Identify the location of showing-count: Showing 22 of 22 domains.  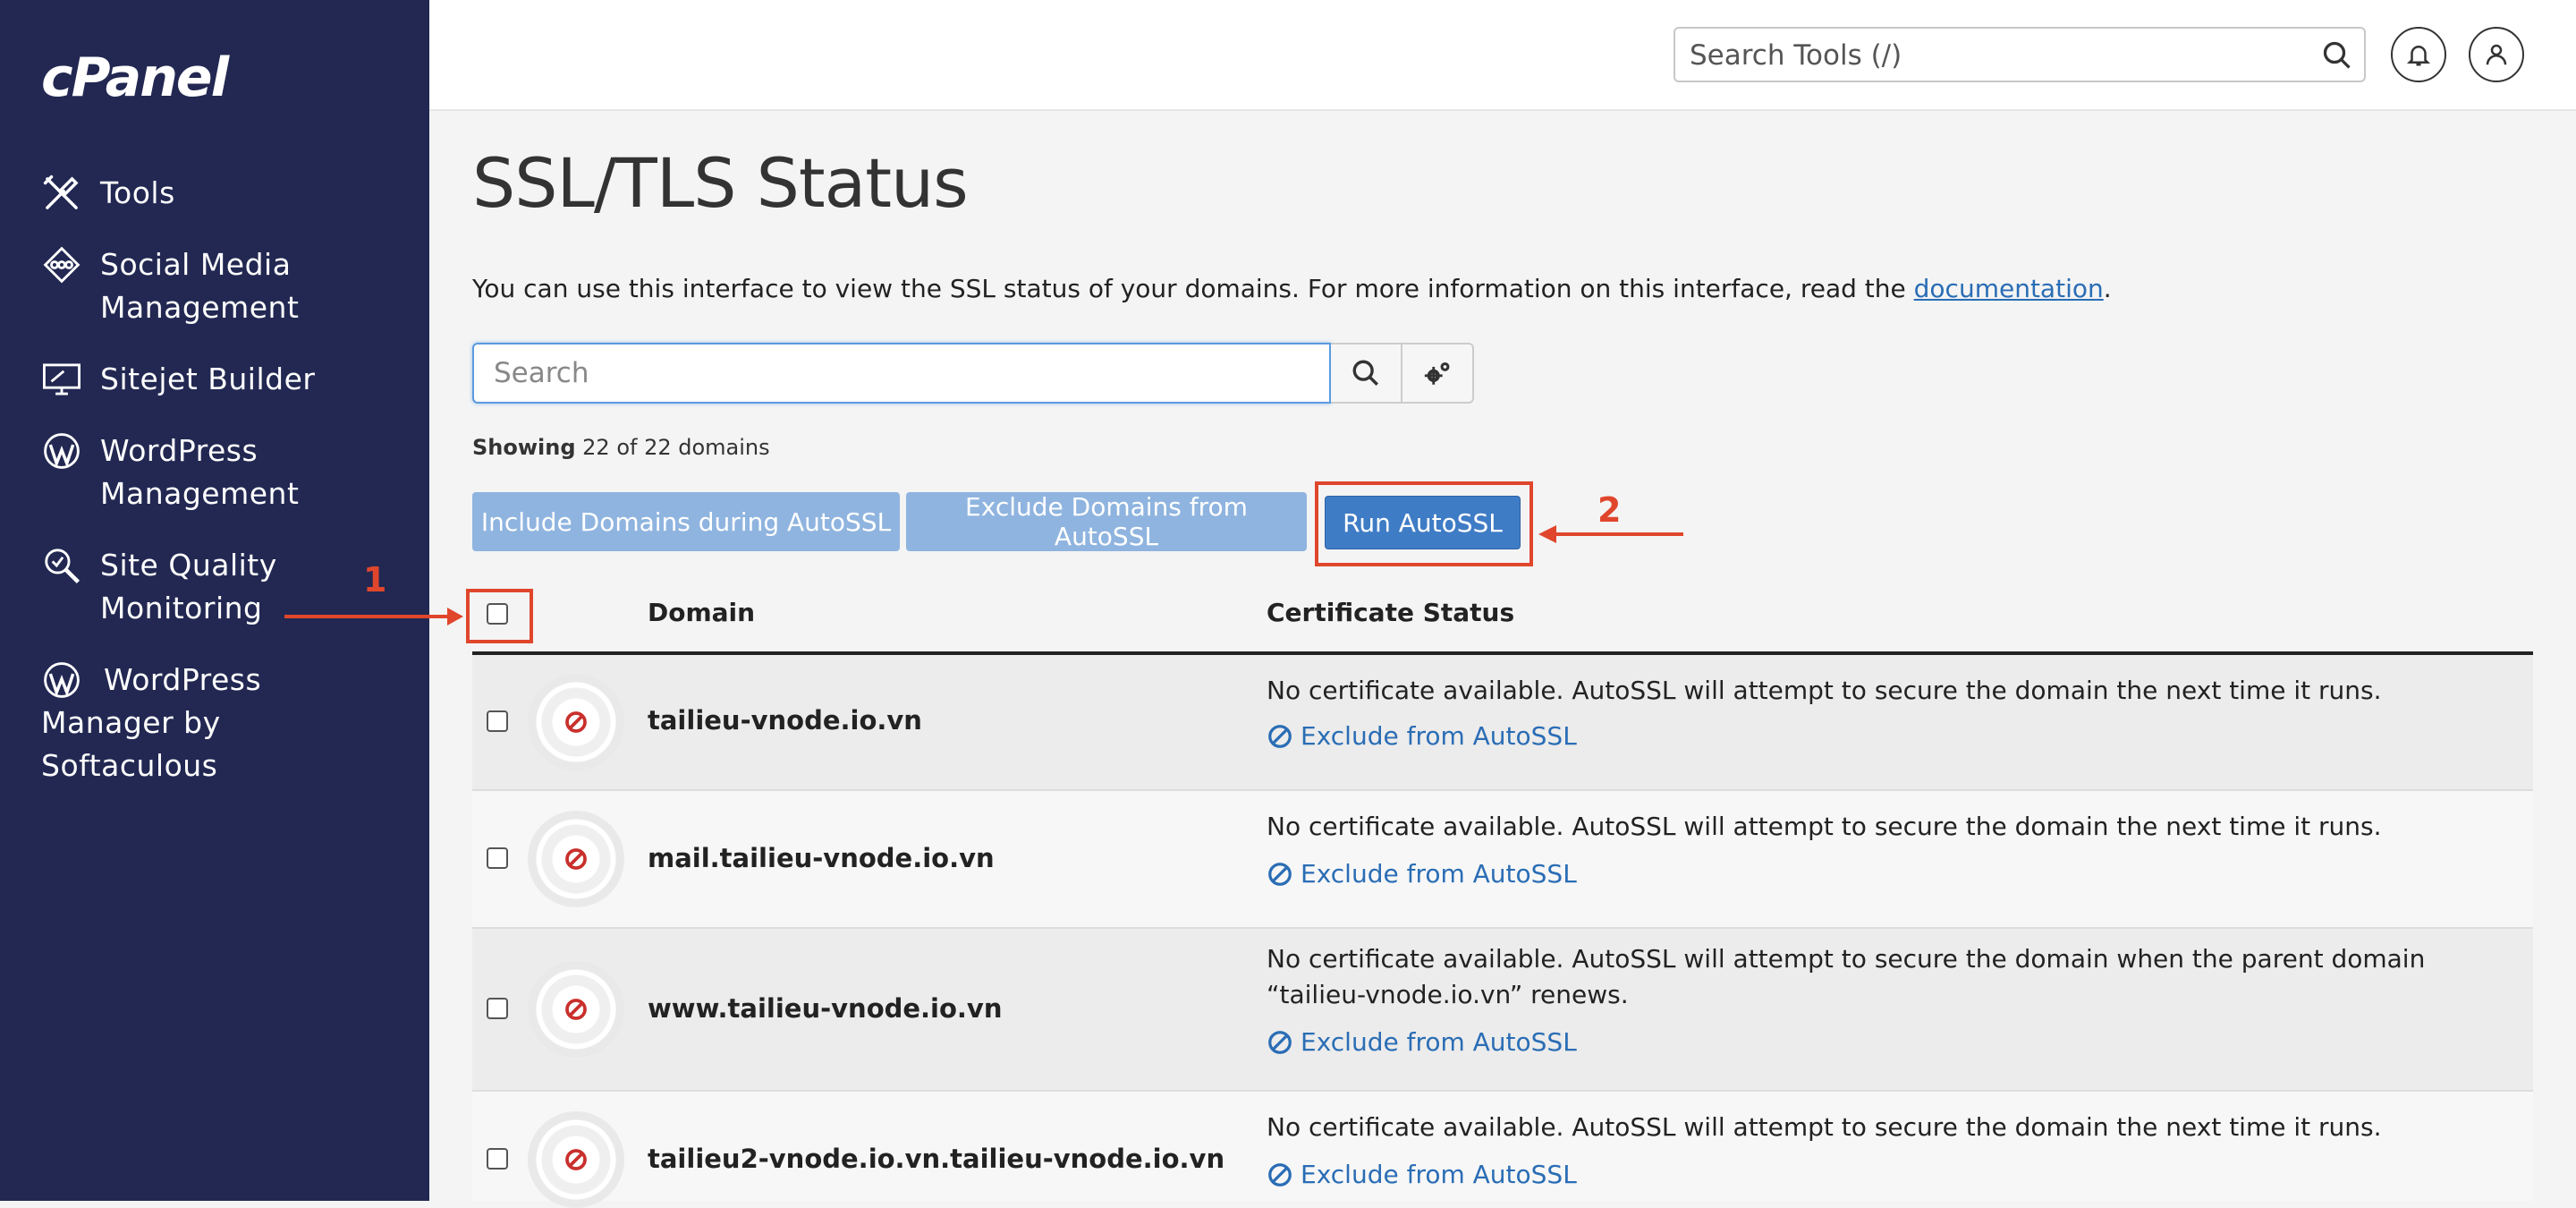
(621, 447).